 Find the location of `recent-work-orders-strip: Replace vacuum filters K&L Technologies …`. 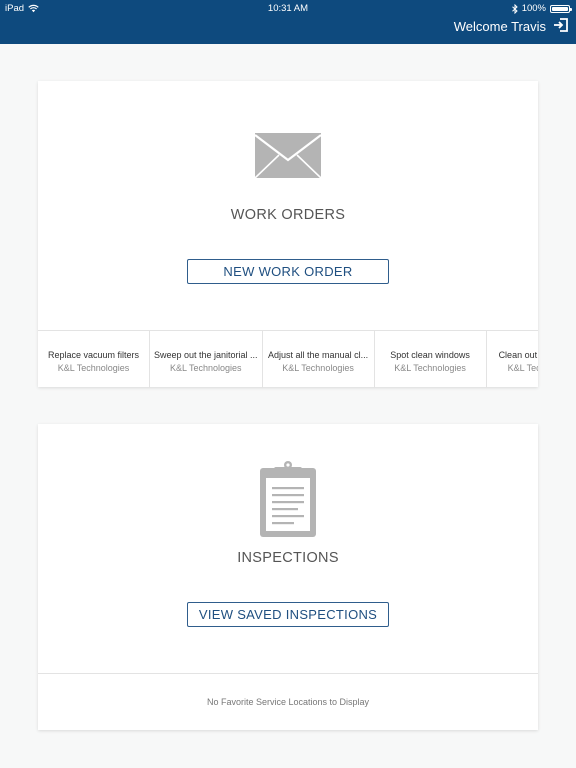

recent-work-orders-strip: Replace vacuum filters K&L Technologies … is located at coordinates (288, 359).